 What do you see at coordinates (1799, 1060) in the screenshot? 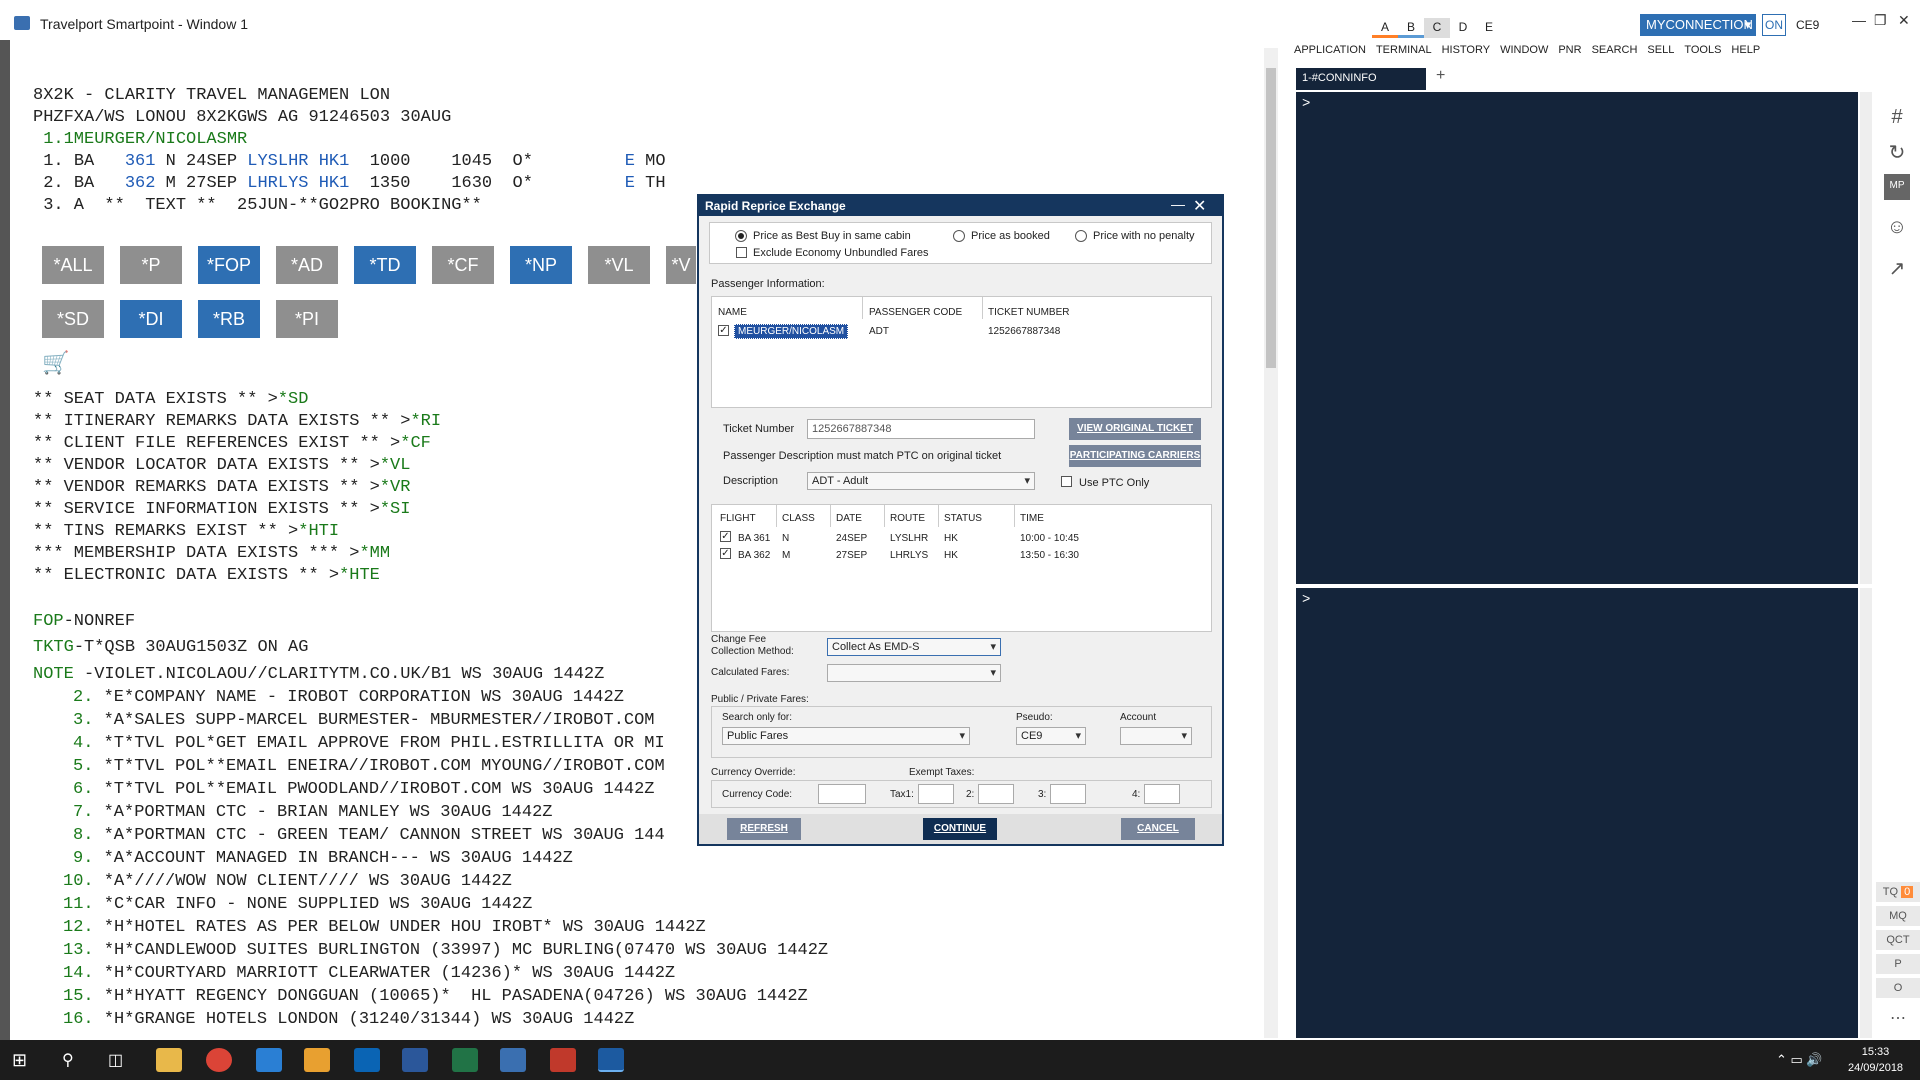
I see `tray-icons: ⌃ ▭ 🔊` at bounding box center [1799, 1060].